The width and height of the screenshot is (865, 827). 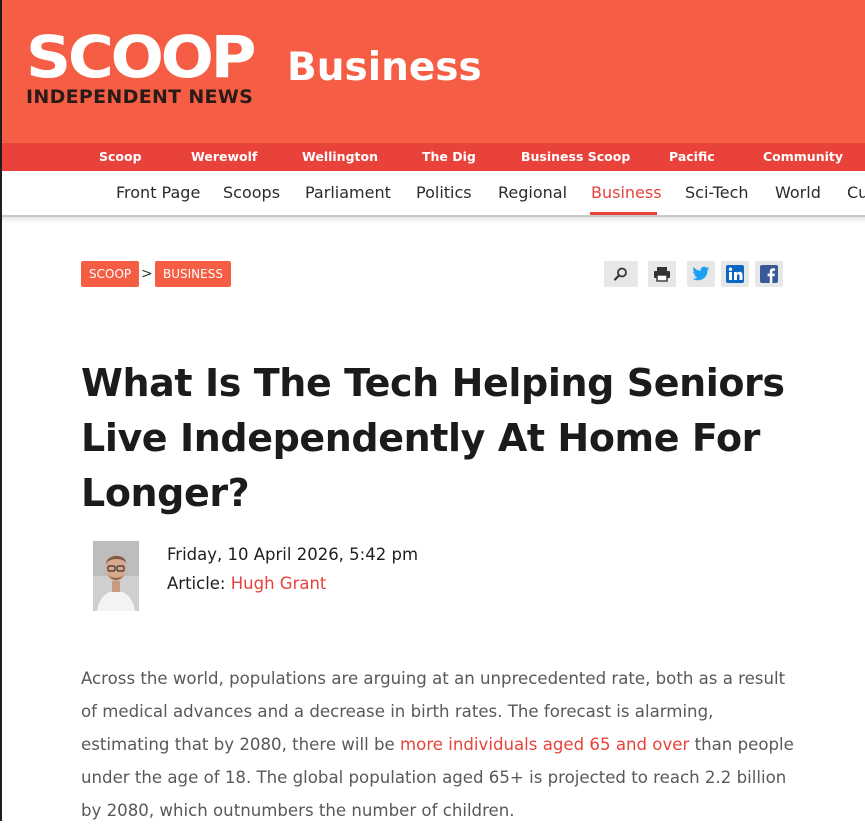 What do you see at coordinates (120, 157) in the screenshot?
I see `network-link-scoop: Scoop` at bounding box center [120, 157].